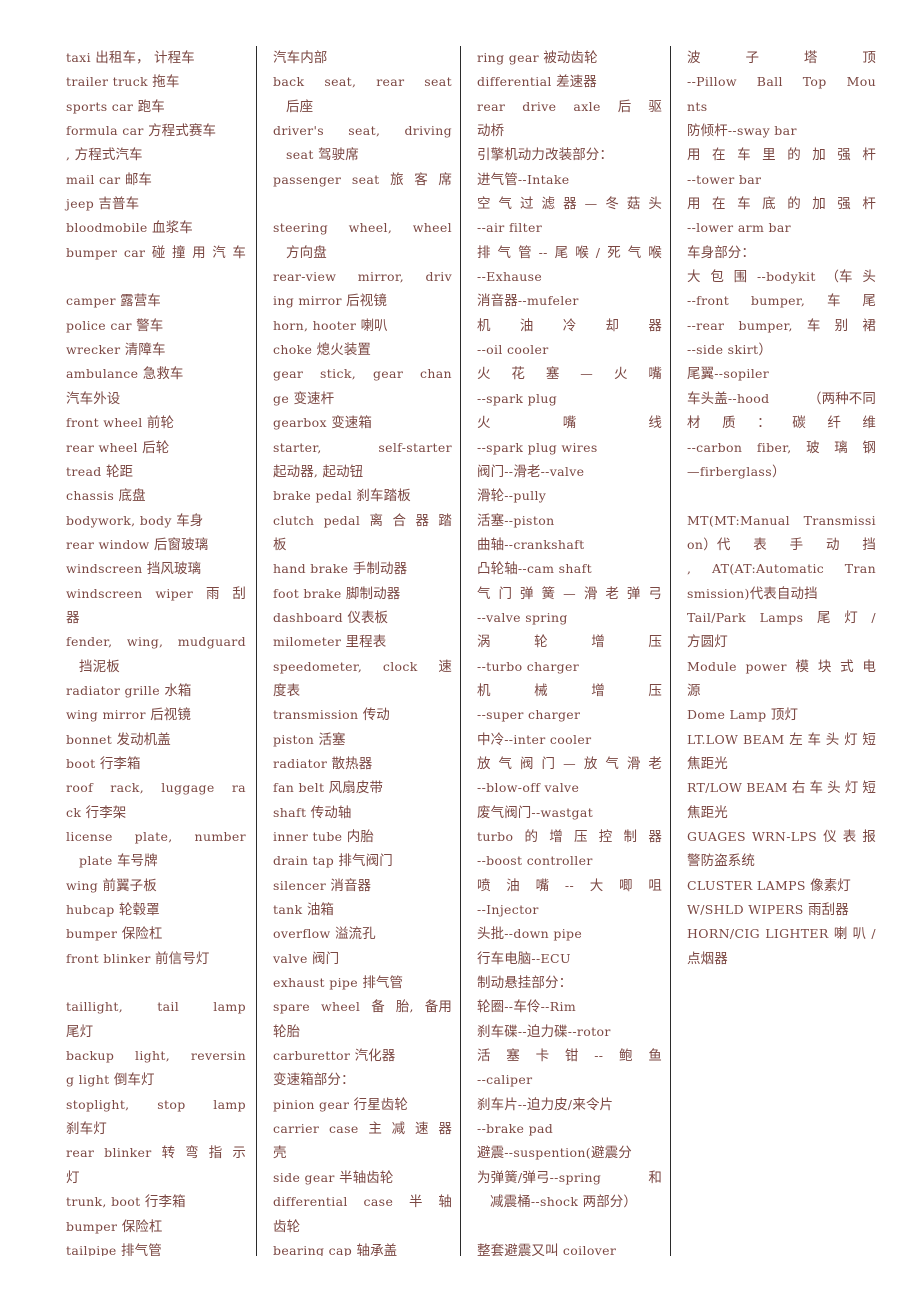 This screenshot has height=1302, width=920. What do you see at coordinates (569, 764) in the screenshot?
I see `glossary-line: 放气阀门 — 放气滑老` at bounding box center [569, 764].